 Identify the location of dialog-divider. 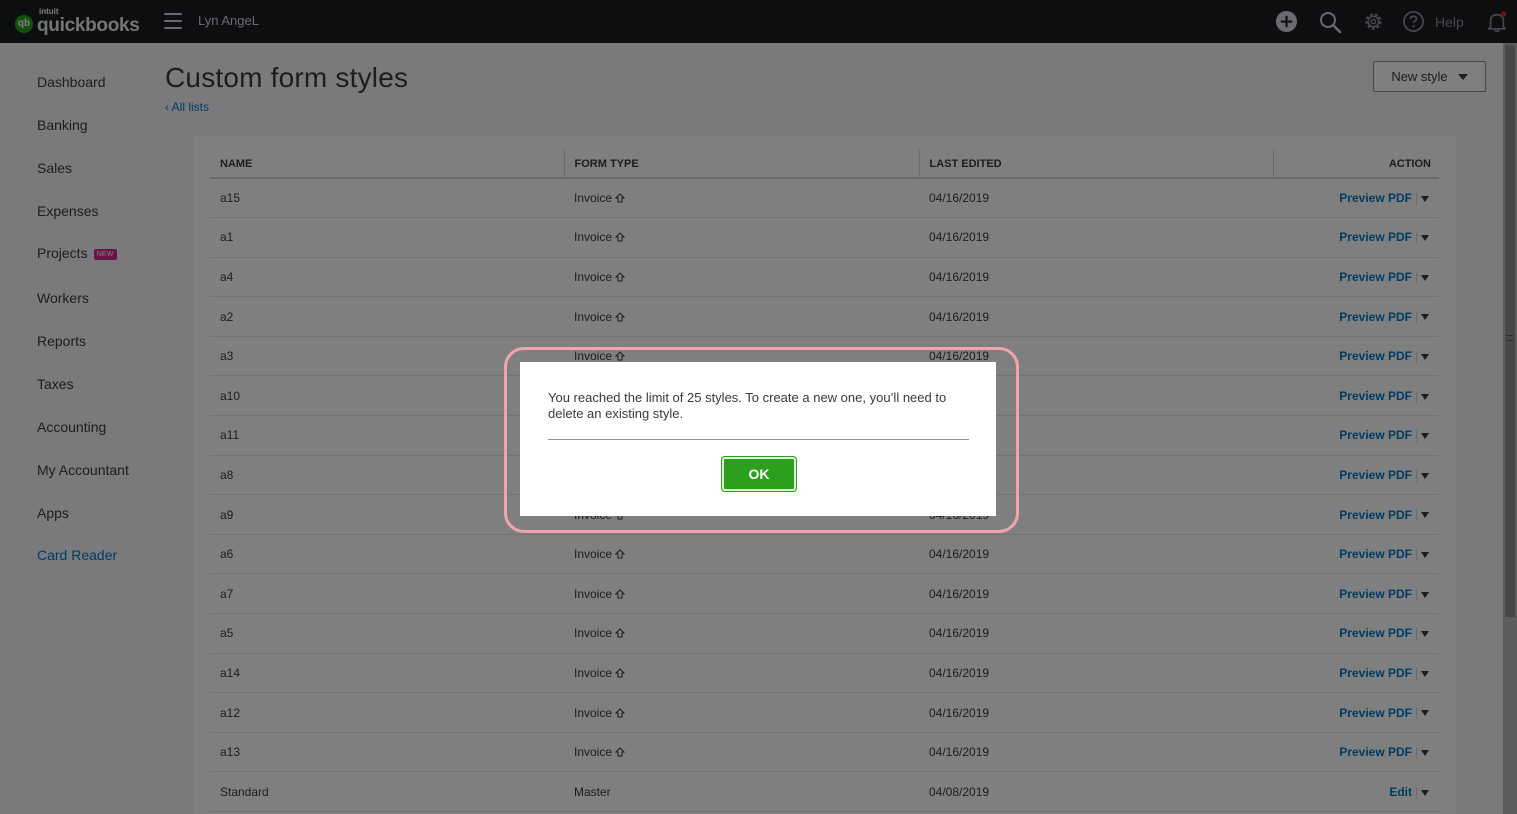
(758, 439).